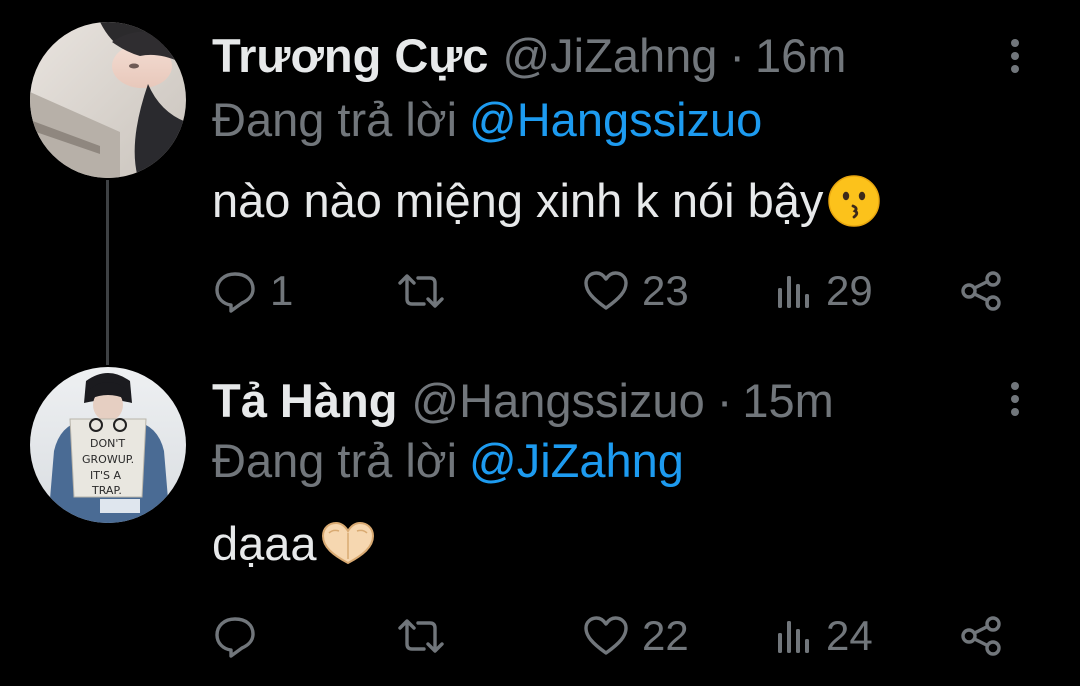 This screenshot has width=1080, height=686. Describe the element at coordinates (518, 200) in the screenshot. I see `tweet-text-body: nào nào miệng xinh k nói bậy` at that location.